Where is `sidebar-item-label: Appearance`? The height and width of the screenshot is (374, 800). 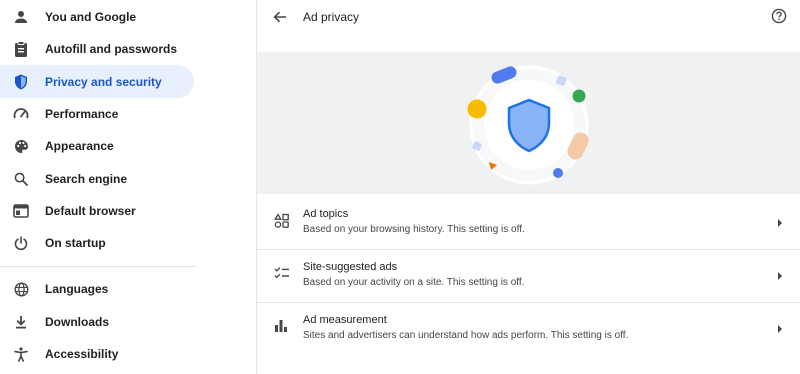
sidebar-item-label: Appearance is located at coordinates (79, 145).